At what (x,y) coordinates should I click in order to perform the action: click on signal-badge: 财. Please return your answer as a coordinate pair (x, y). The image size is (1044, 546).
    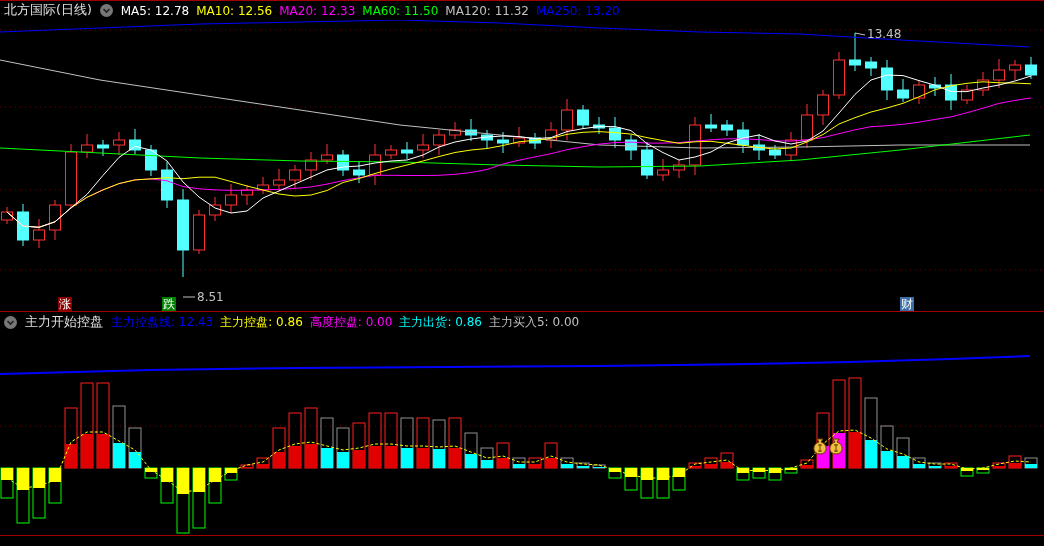
    Looking at the image, I should click on (907, 304).